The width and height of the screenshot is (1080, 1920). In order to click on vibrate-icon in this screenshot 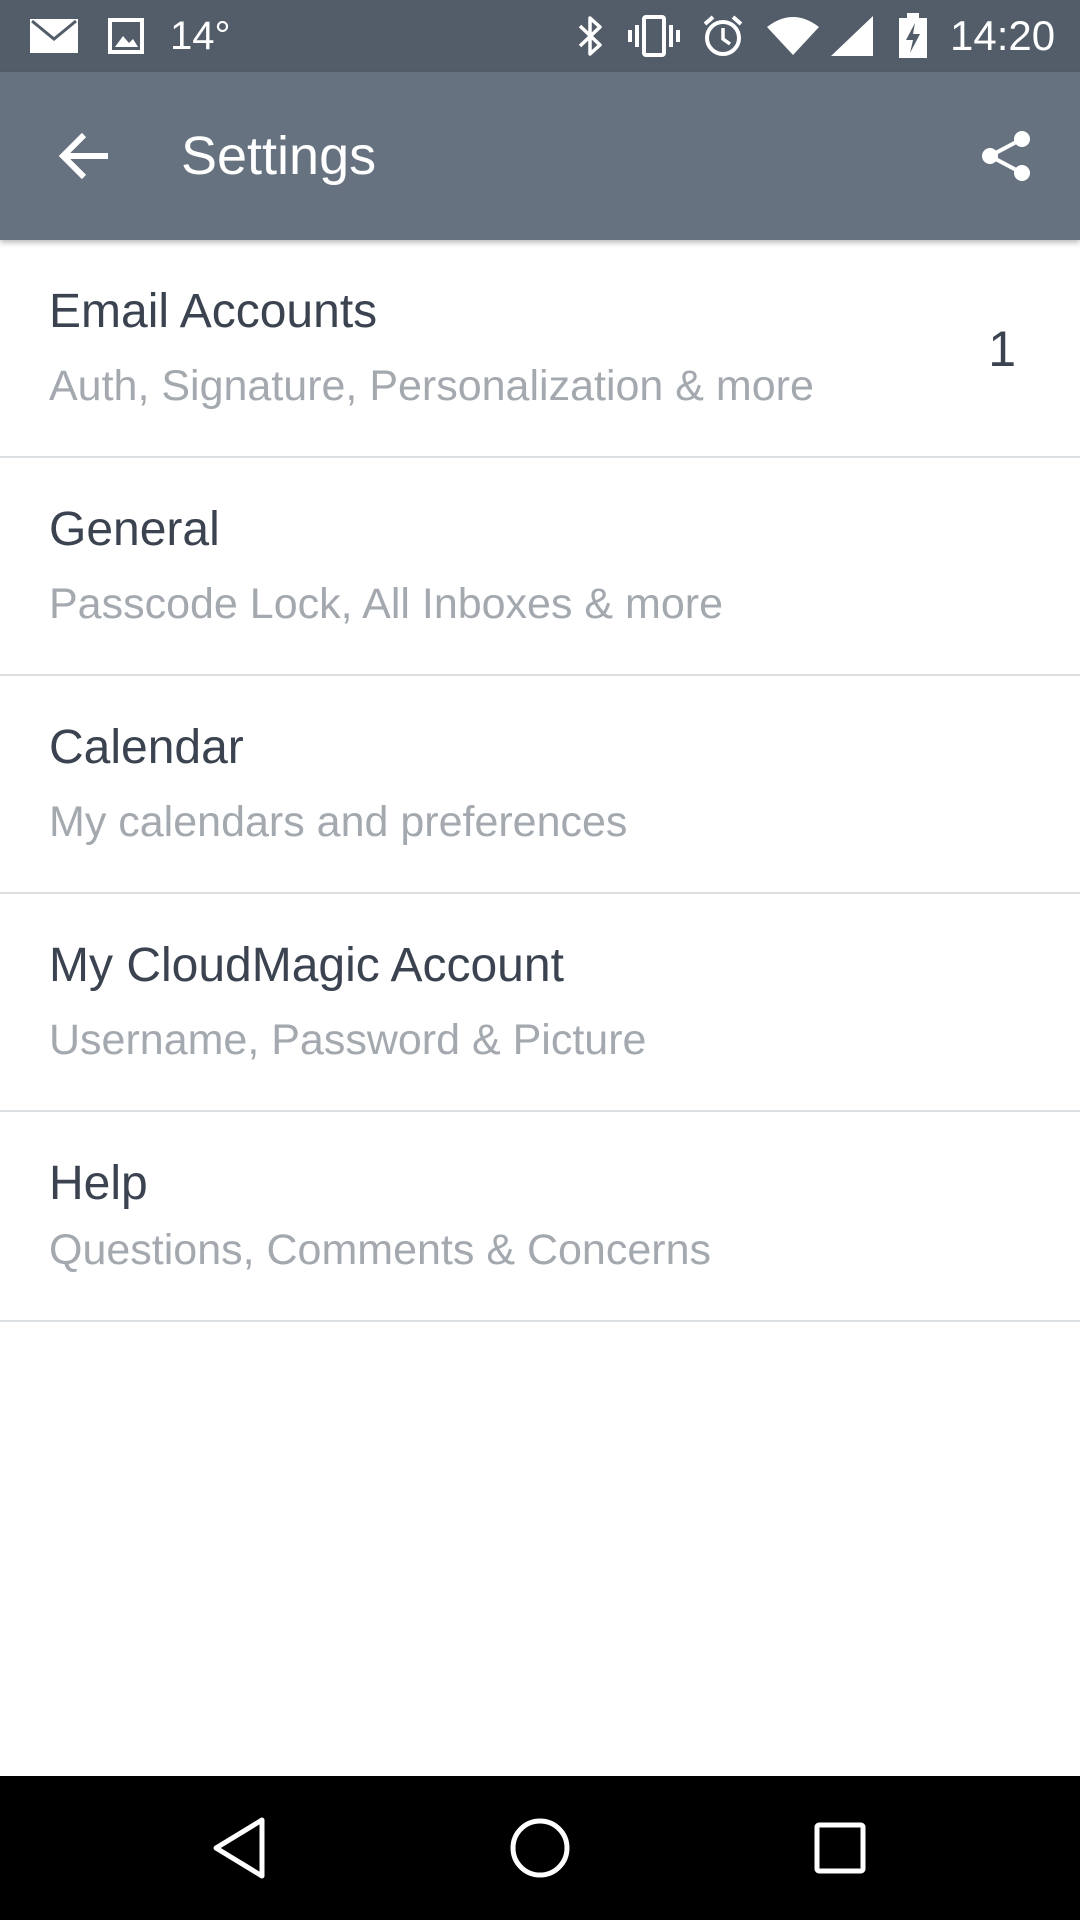, I will do `click(654, 36)`.